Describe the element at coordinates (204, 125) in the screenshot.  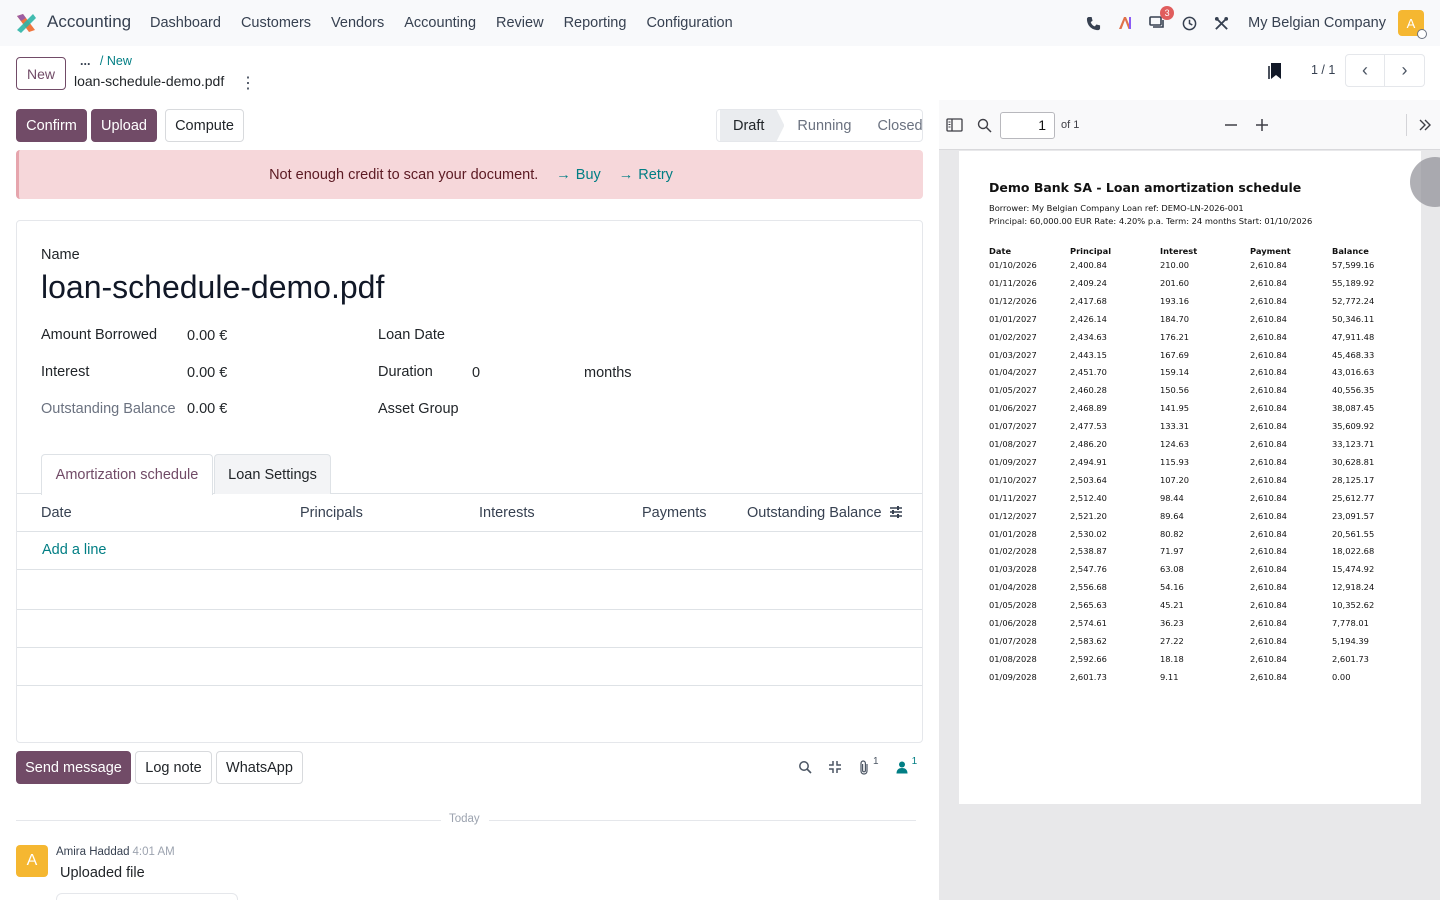
I see `compute-button: Compute` at that location.